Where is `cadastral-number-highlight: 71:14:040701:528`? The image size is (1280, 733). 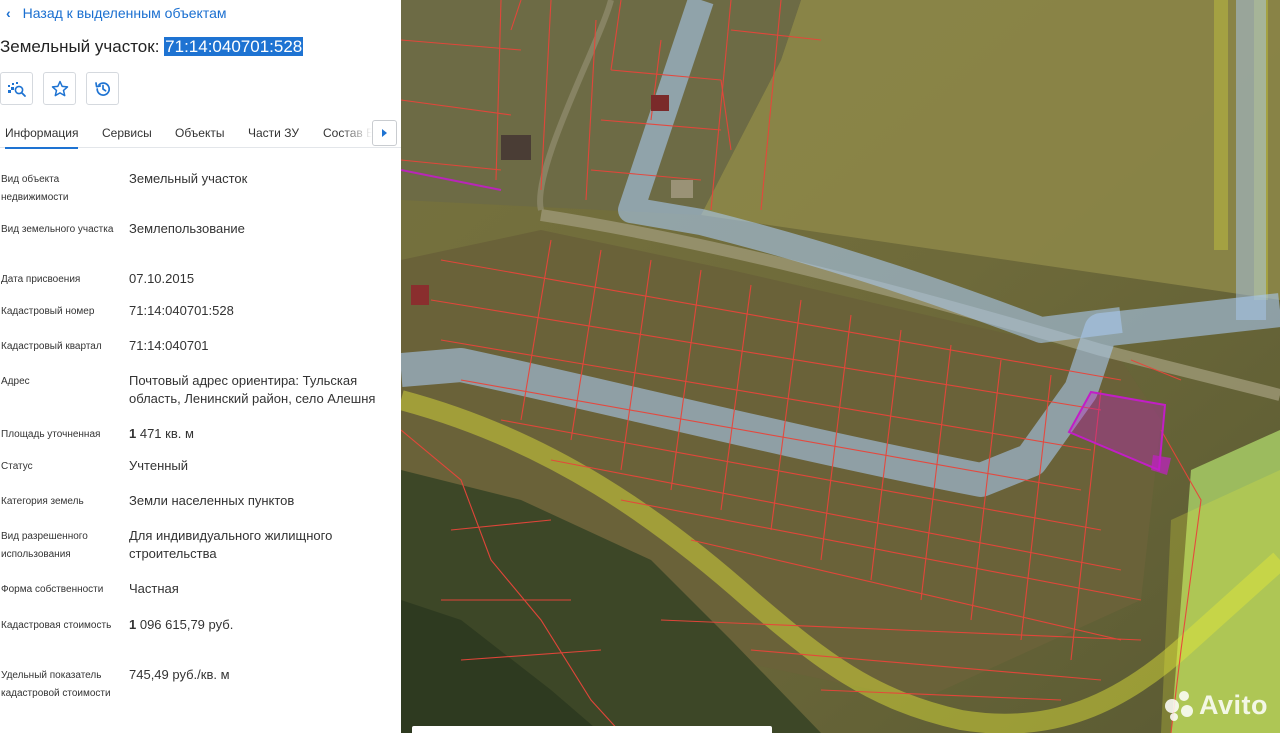 cadastral-number-highlight: 71:14:040701:528 is located at coordinates (234, 46).